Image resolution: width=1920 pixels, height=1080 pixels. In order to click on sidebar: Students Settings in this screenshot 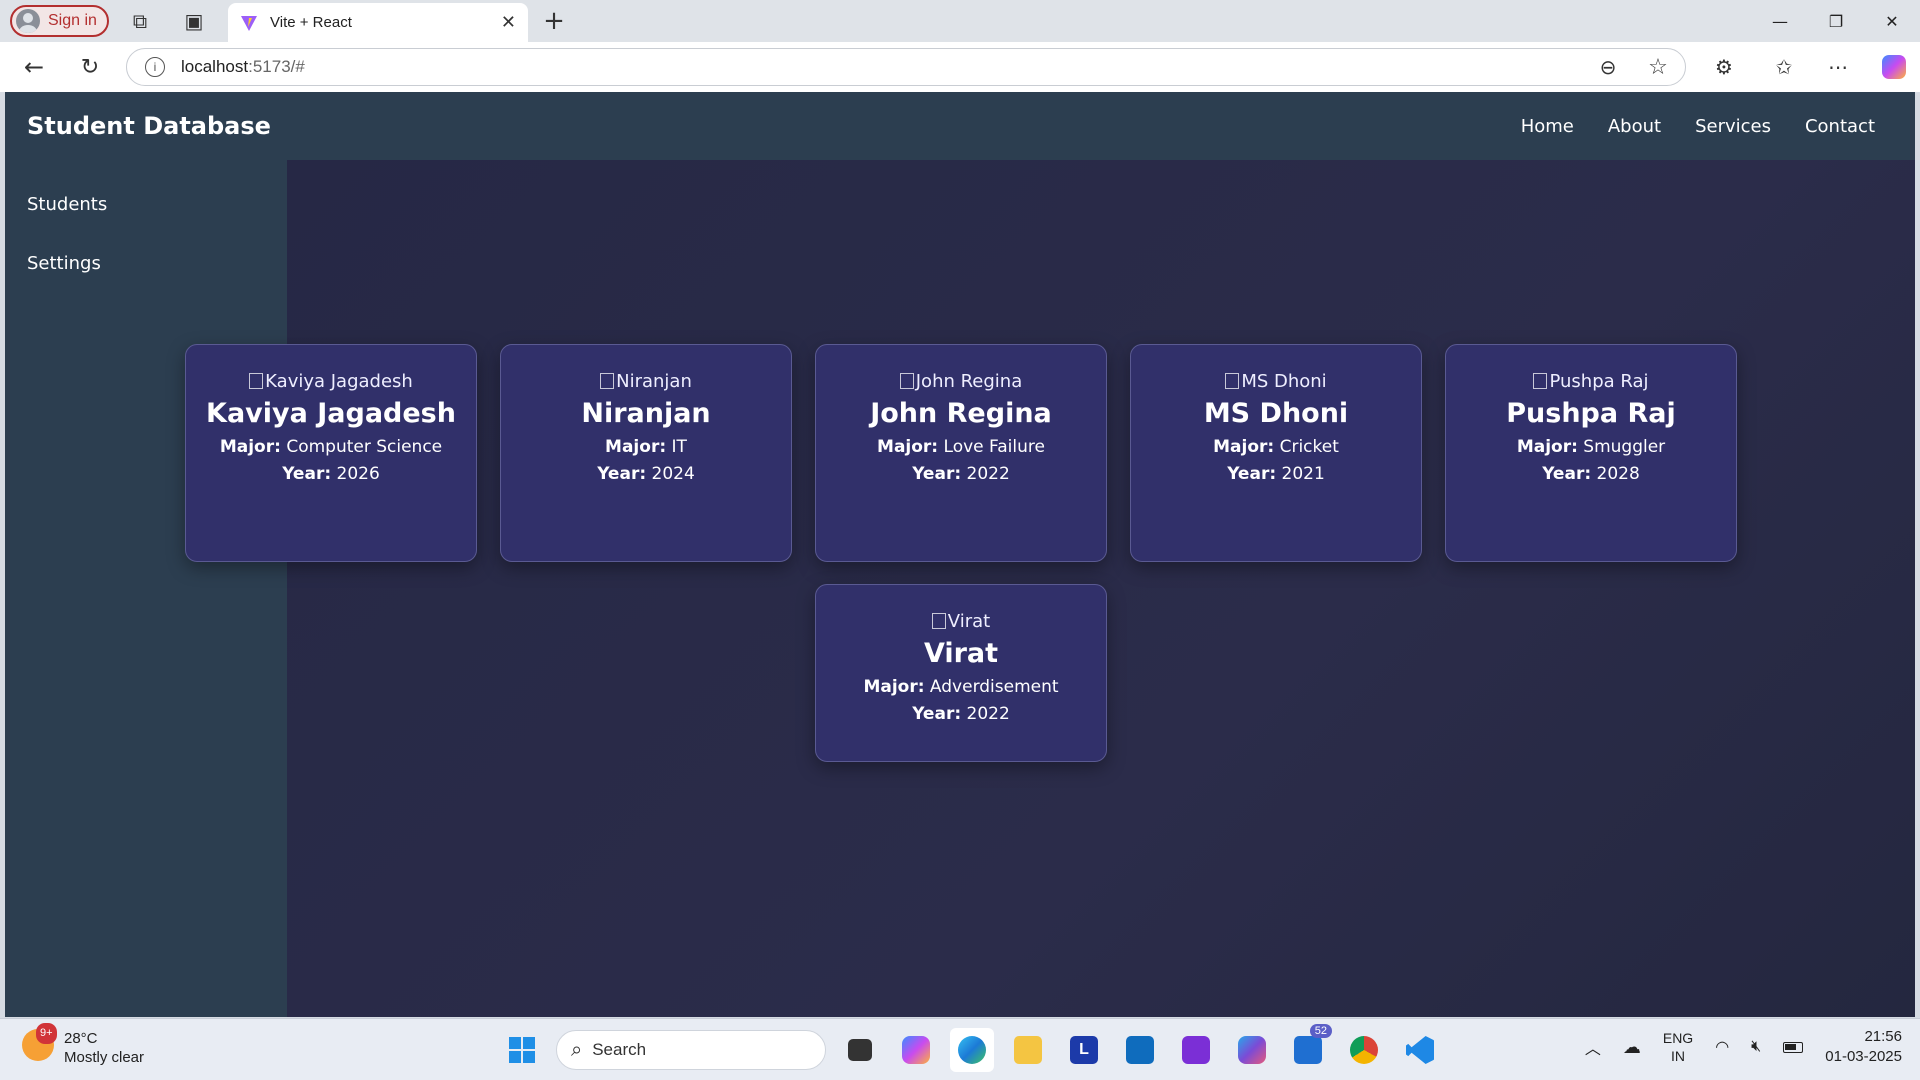, I will do `click(146, 588)`.